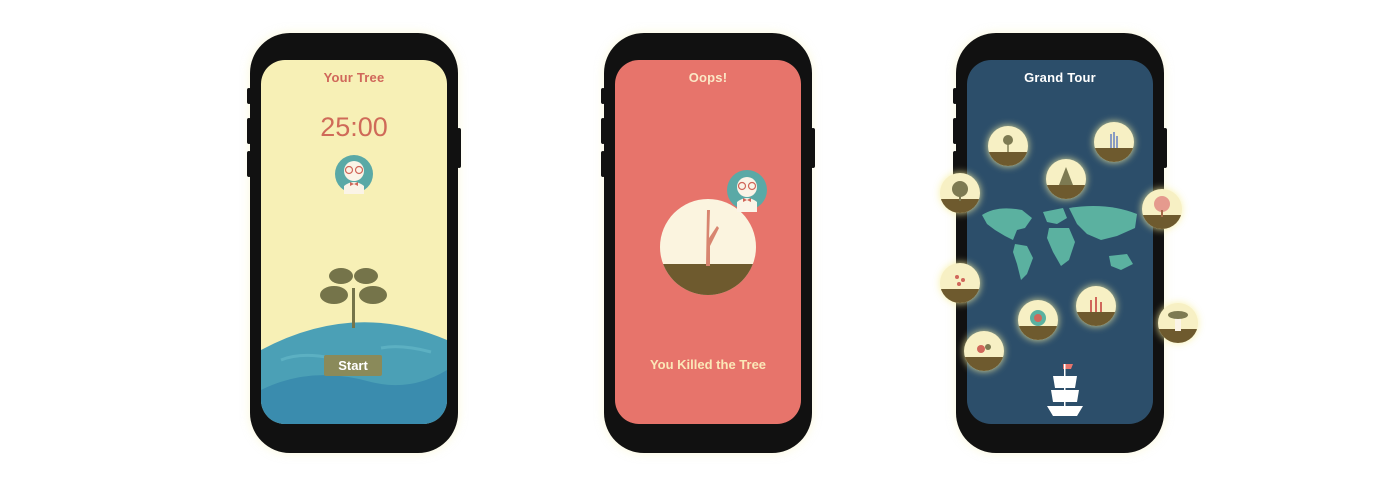  What do you see at coordinates (1060, 77) in the screenshot?
I see `page-title: Grand Tour` at bounding box center [1060, 77].